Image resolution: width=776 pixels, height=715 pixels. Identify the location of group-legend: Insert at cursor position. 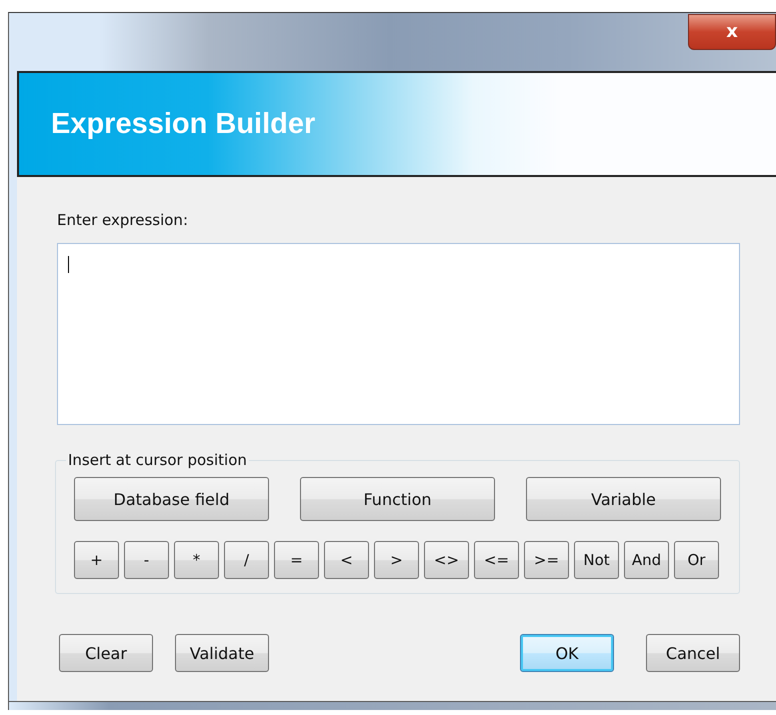
(157, 460).